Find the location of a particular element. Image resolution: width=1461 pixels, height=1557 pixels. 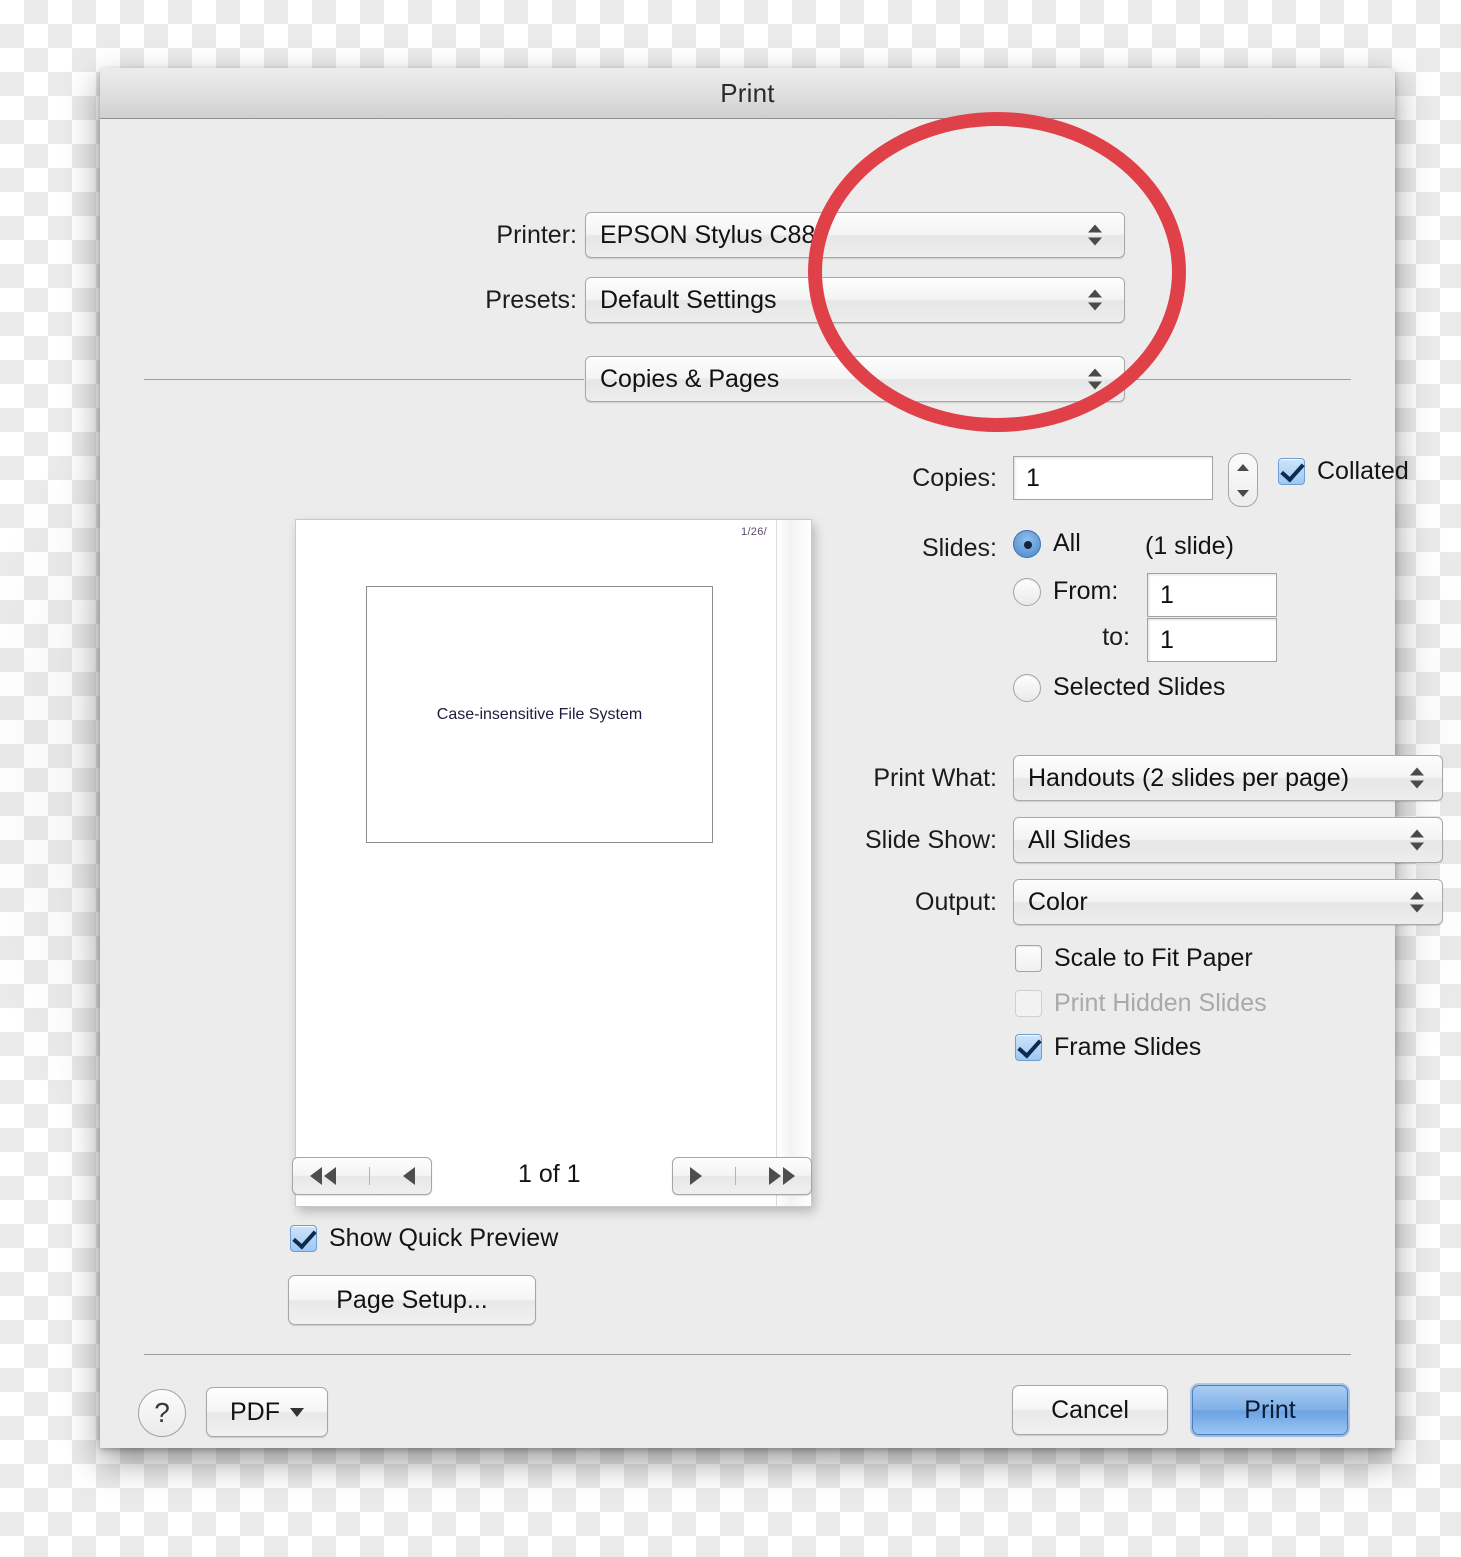

selected-slides-row: Selected Slides is located at coordinates (1119, 687).